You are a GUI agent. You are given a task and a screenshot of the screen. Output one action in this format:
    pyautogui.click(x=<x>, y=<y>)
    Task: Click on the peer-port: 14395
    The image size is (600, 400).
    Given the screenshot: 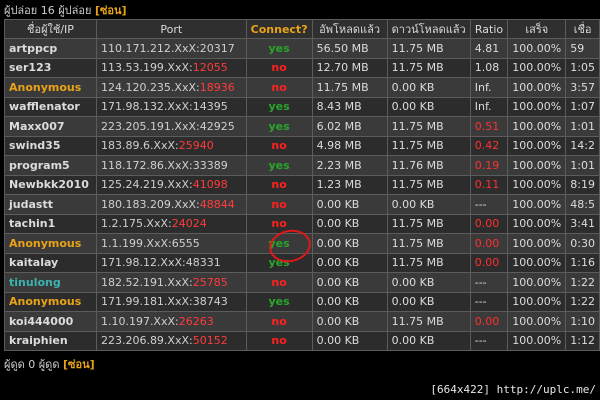 What is the action you would take?
    pyautogui.click(x=210, y=107)
    